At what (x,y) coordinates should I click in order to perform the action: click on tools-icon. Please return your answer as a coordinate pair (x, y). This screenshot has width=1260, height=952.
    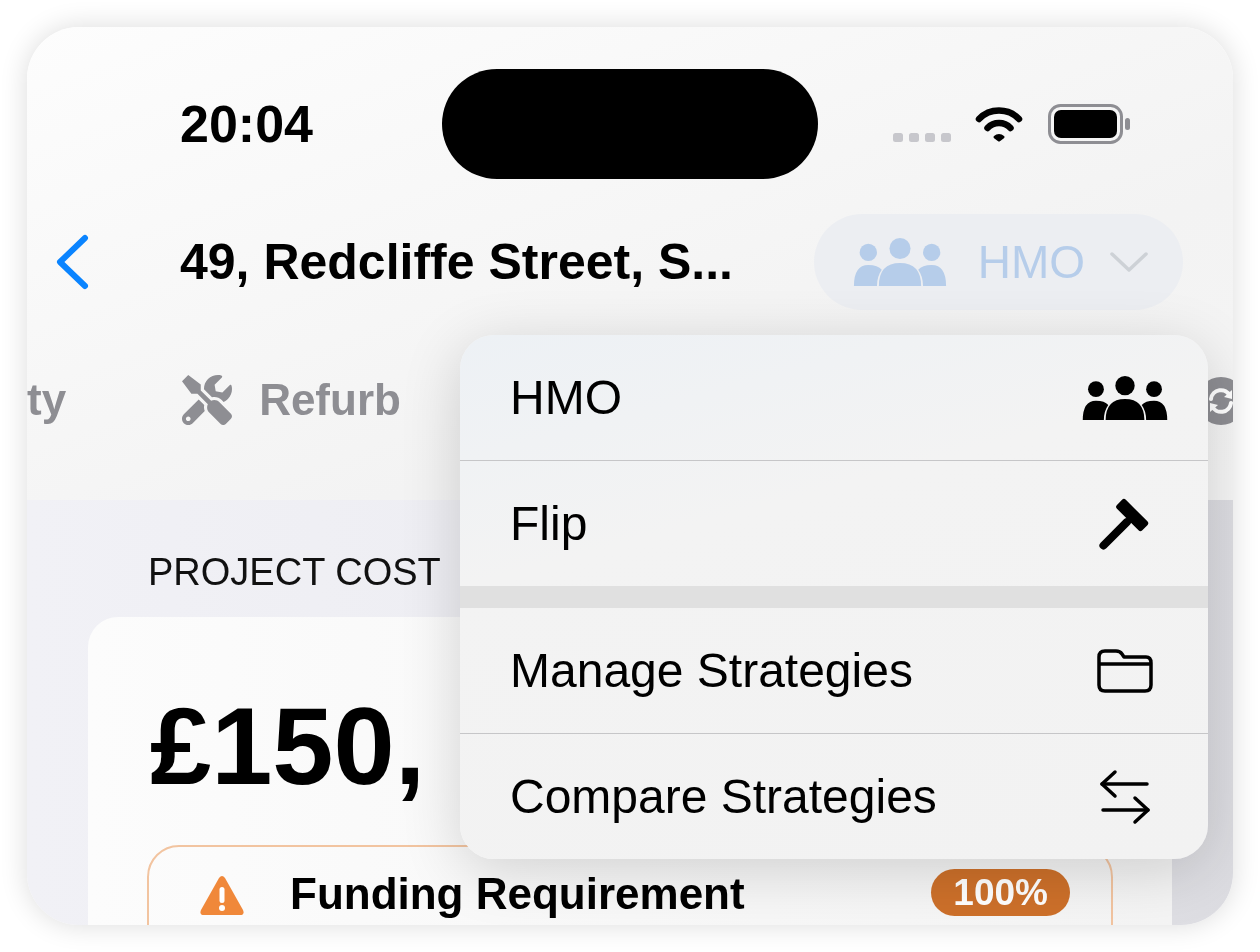
    Looking at the image, I should click on (207, 400).